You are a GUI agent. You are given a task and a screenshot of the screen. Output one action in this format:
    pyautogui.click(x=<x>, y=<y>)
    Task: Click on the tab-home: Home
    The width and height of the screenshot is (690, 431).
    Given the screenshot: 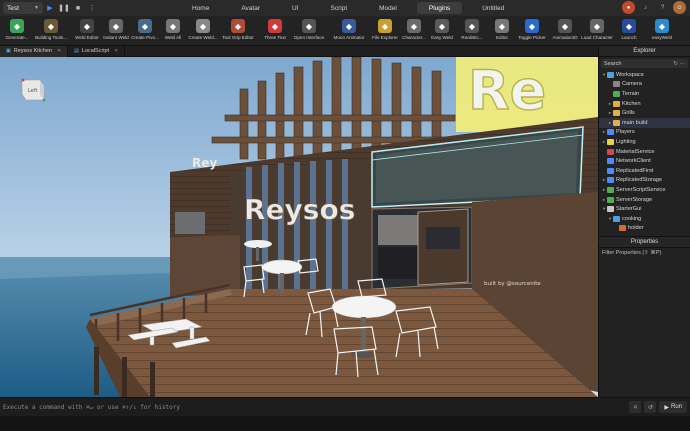 What is the action you would take?
    pyautogui.click(x=200, y=8)
    